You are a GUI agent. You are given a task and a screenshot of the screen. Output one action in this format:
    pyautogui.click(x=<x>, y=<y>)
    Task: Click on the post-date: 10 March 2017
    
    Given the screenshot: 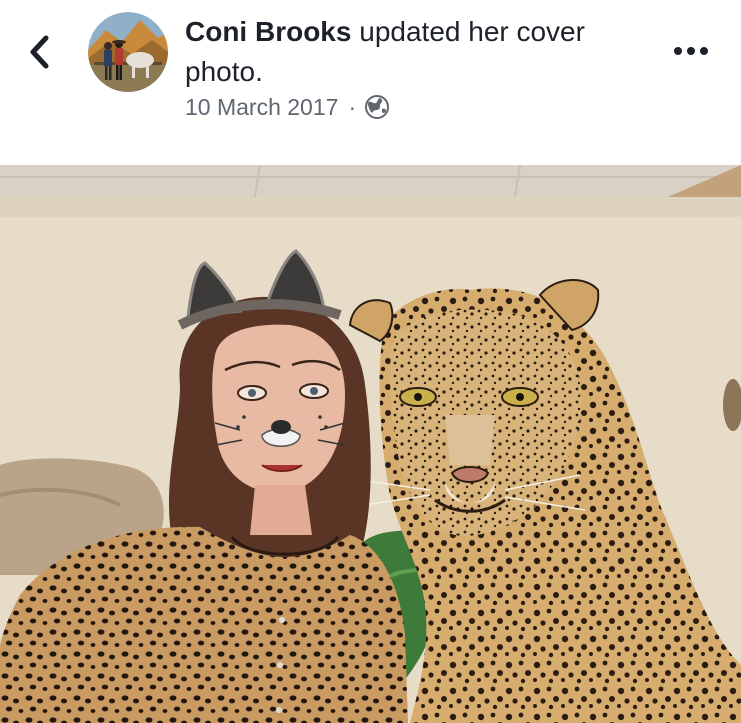 What is the action you would take?
    pyautogui.click(x=261, y=107)
    